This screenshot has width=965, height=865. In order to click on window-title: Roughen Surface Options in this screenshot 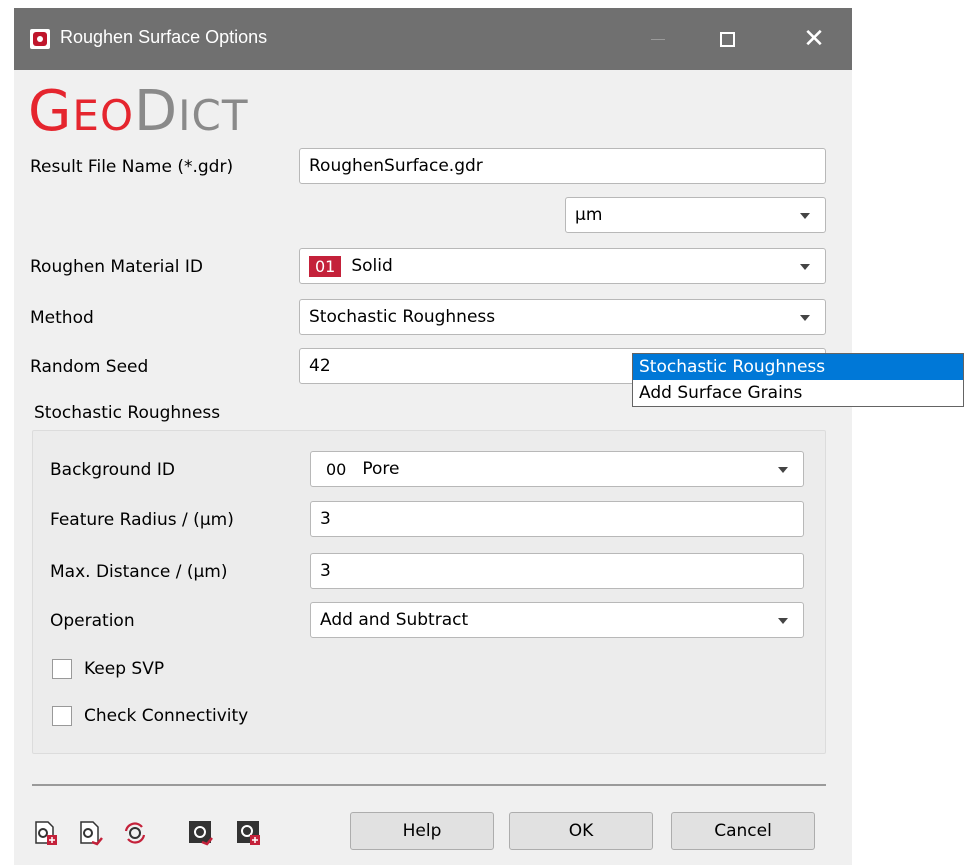, I will do `click(164, 37)`.